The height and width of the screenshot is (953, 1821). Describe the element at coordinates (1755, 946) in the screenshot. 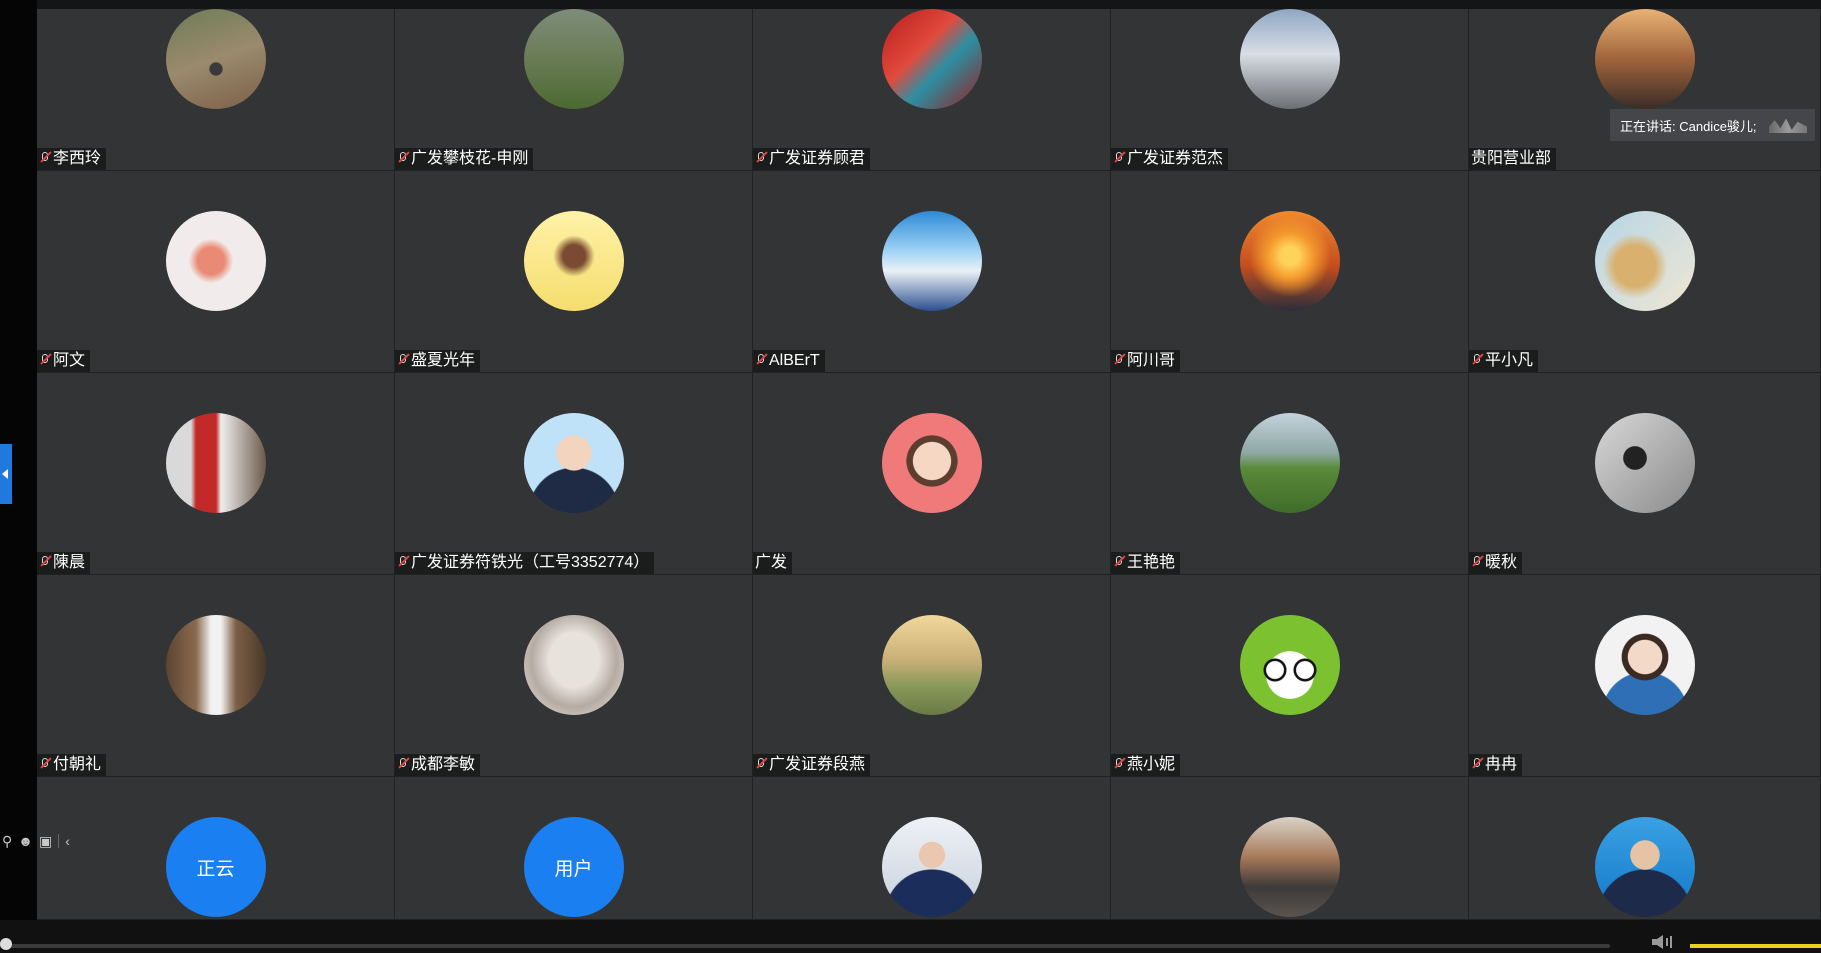

I see `volume-level` at that location.